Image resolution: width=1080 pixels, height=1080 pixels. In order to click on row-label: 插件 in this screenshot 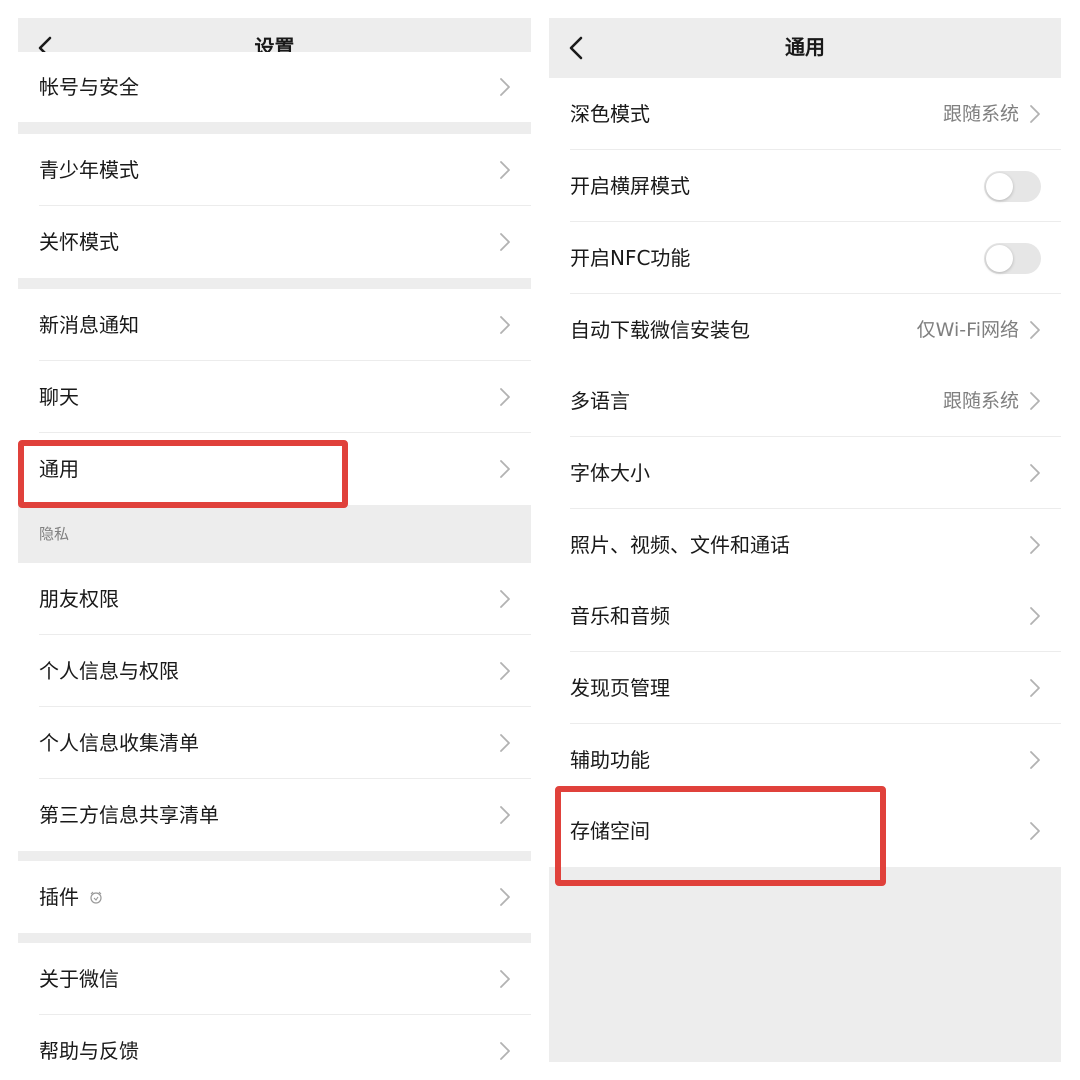, I will do `click(71, 897)`.